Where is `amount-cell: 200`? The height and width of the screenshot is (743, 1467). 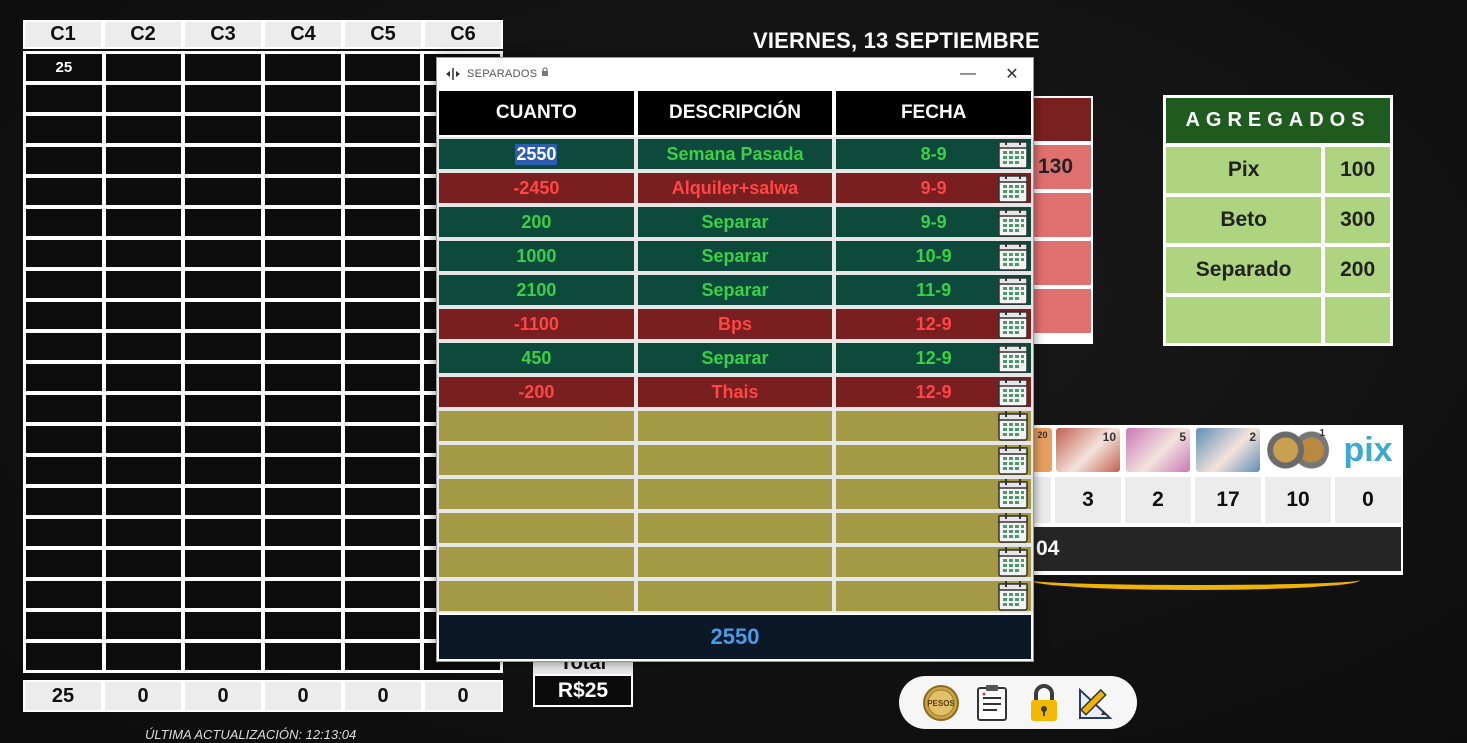
amount-cell: 200 is located at coordinates (536, 222).